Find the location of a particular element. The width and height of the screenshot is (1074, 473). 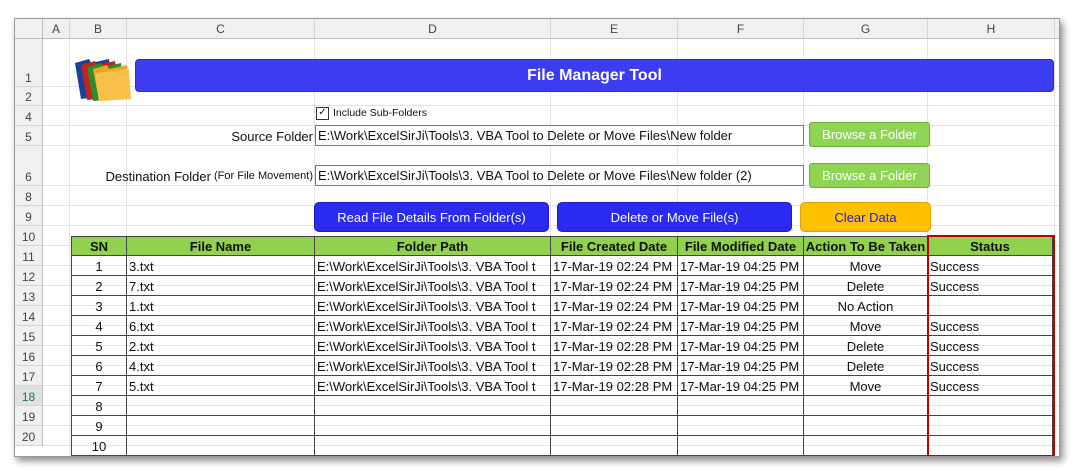

column-header: H is located at coordinates (991, 29).